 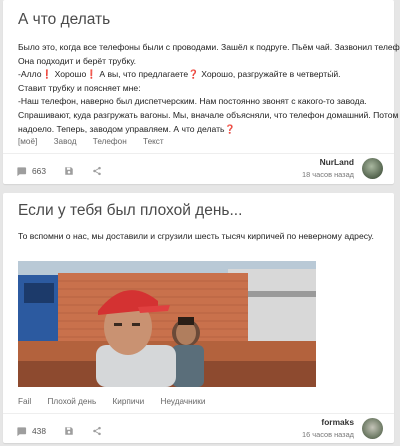 What do you see at coordinates (328, 422) in the screenshot?
I see `author-name: formaks` at bounding box center [328, 422].